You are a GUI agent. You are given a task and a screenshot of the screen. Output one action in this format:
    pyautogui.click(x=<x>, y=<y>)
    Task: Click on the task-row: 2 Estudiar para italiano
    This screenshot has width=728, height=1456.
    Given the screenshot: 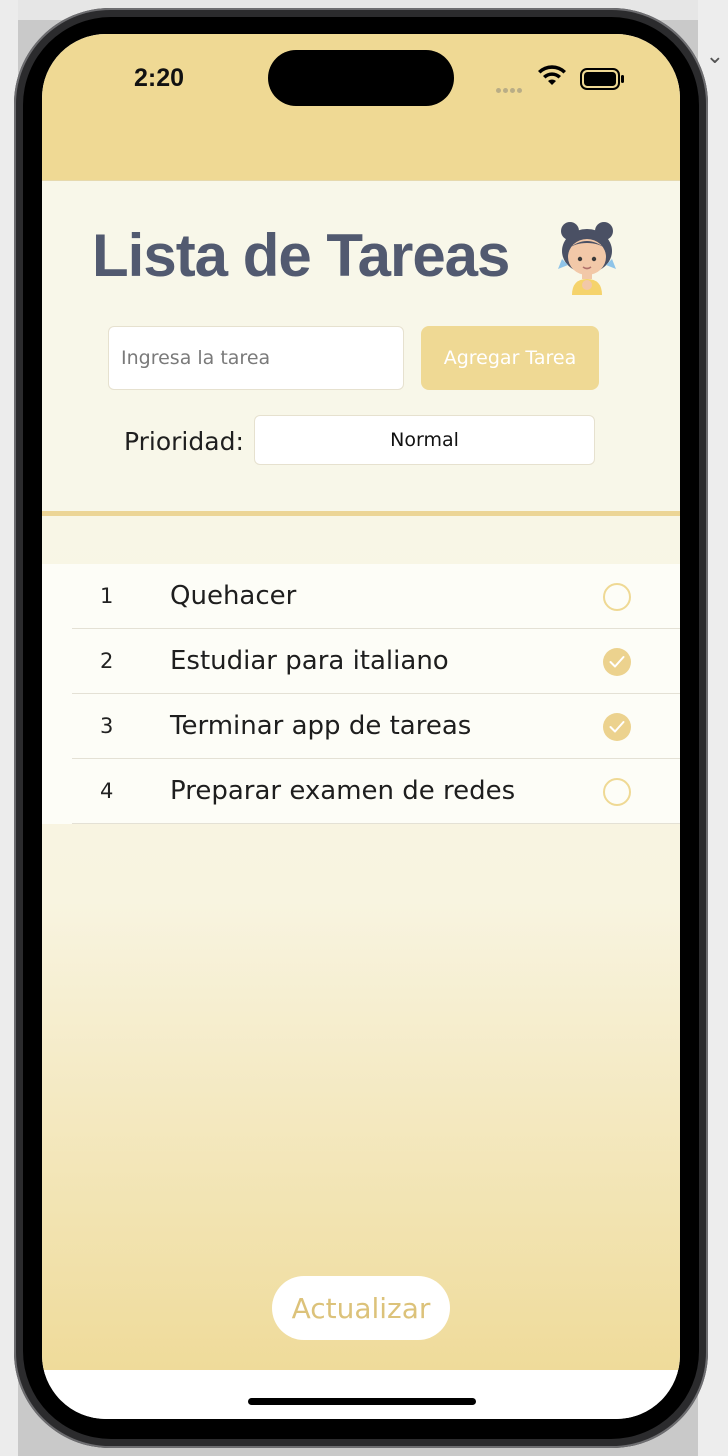 What is the action you would take?
    pyautogui.click(x=361, y=661)
    